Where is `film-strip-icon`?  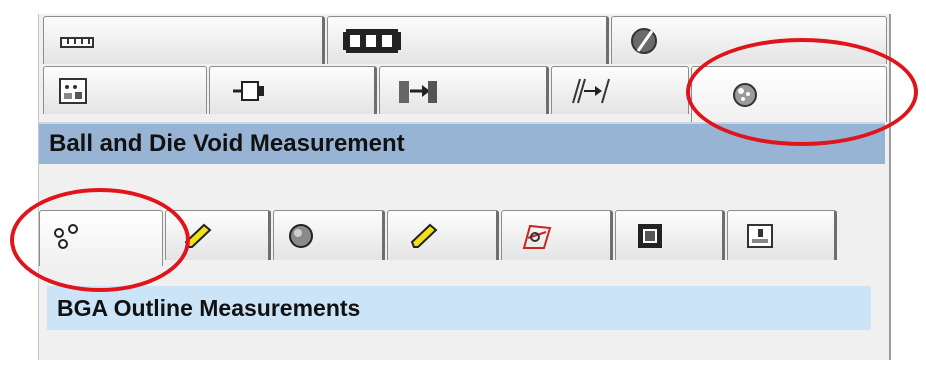
film-strip-icon is located at coordinates (372, 40).